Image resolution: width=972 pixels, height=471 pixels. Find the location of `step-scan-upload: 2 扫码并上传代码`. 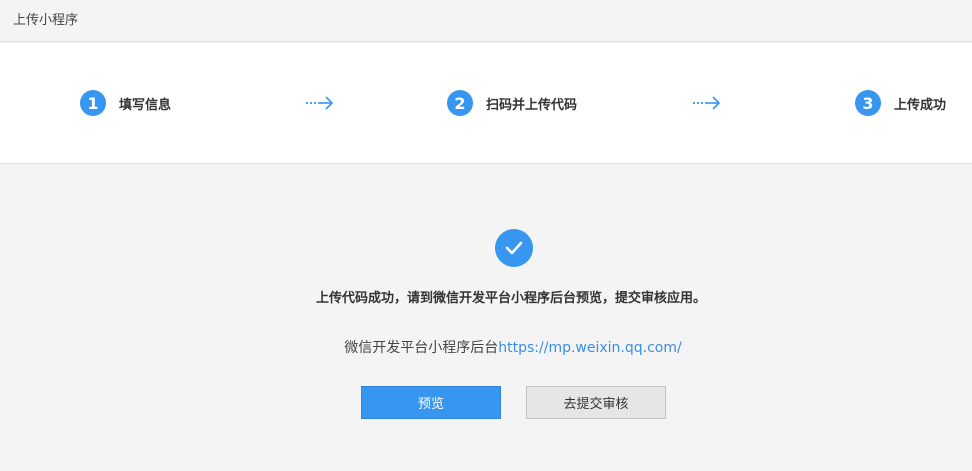

step-scan-upload: 2 扫码并上传代码 is located at coordinates (512, 103).